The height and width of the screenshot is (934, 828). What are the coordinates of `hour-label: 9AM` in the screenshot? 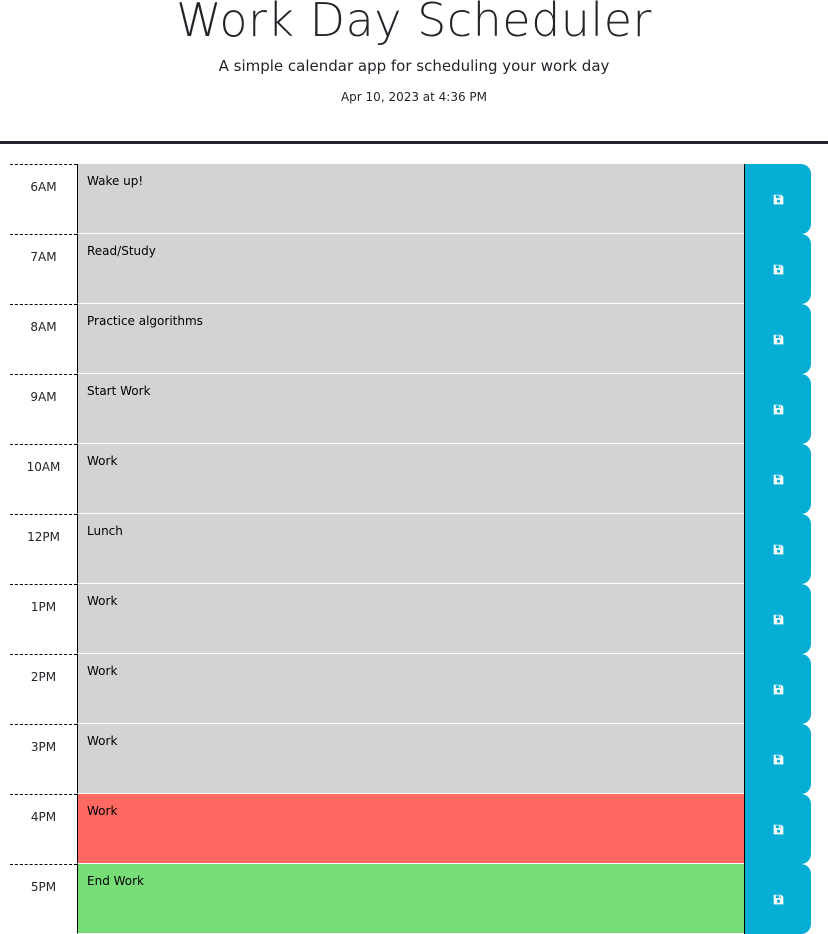 It's located at (43, 409).